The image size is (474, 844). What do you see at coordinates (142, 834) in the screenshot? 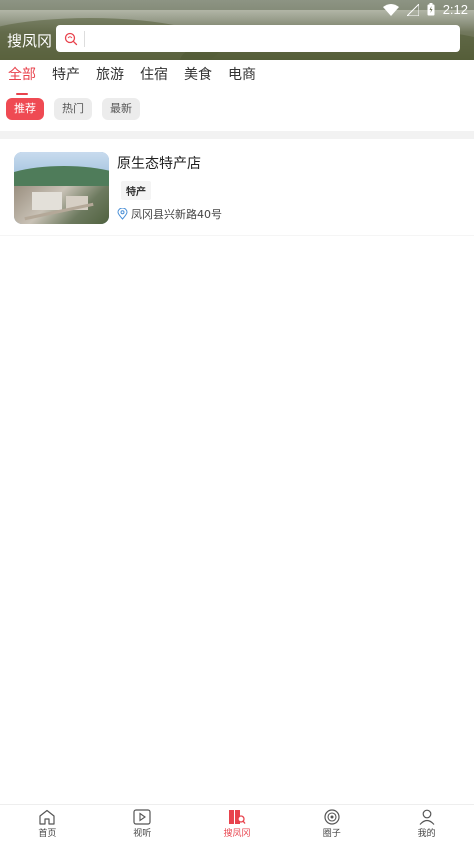
I see `nav-label: 视听` at bounding box center [142, 834].